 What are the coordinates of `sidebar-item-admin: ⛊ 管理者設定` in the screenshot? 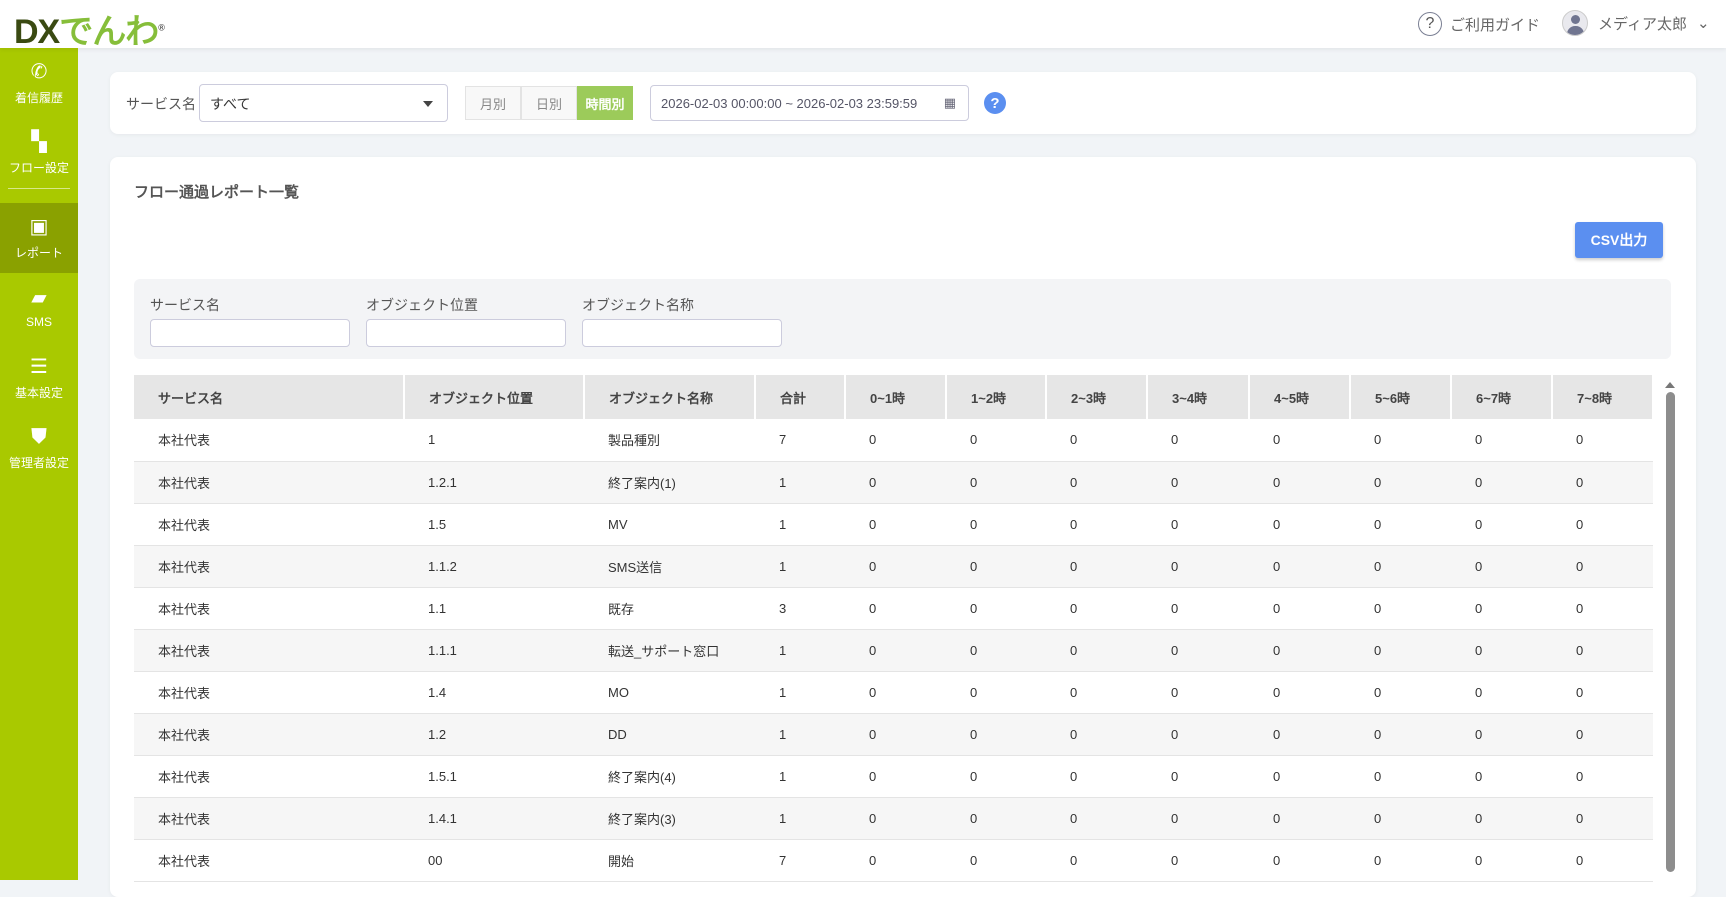 It's located at (39, 448).